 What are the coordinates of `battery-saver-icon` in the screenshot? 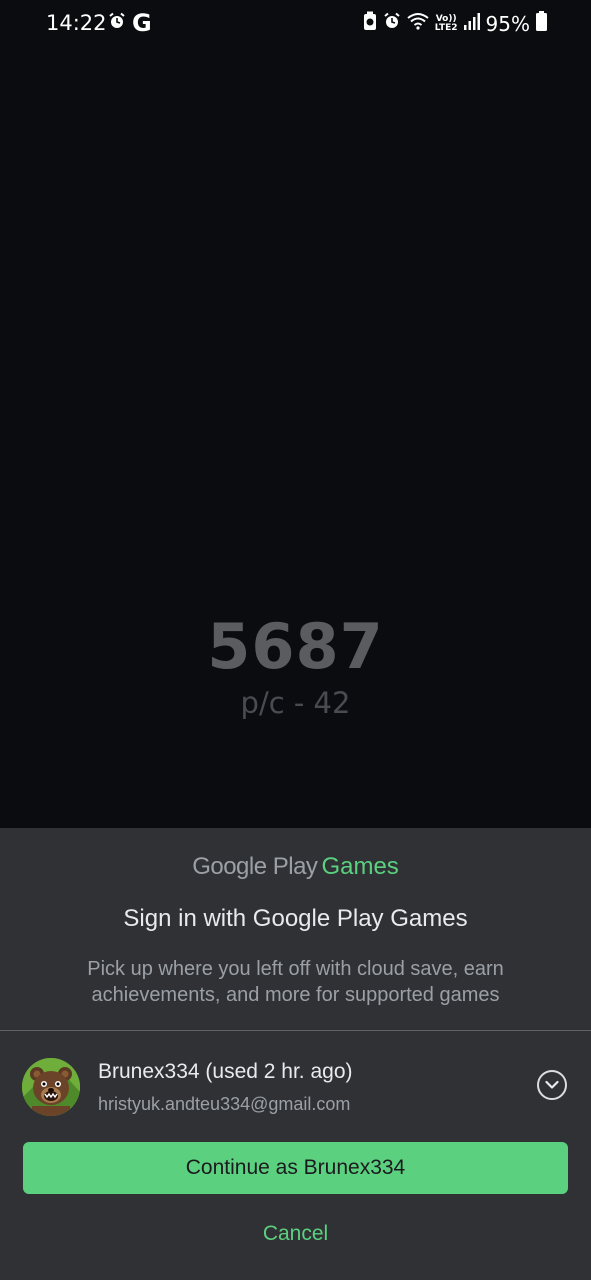 It's located at (370, 23).